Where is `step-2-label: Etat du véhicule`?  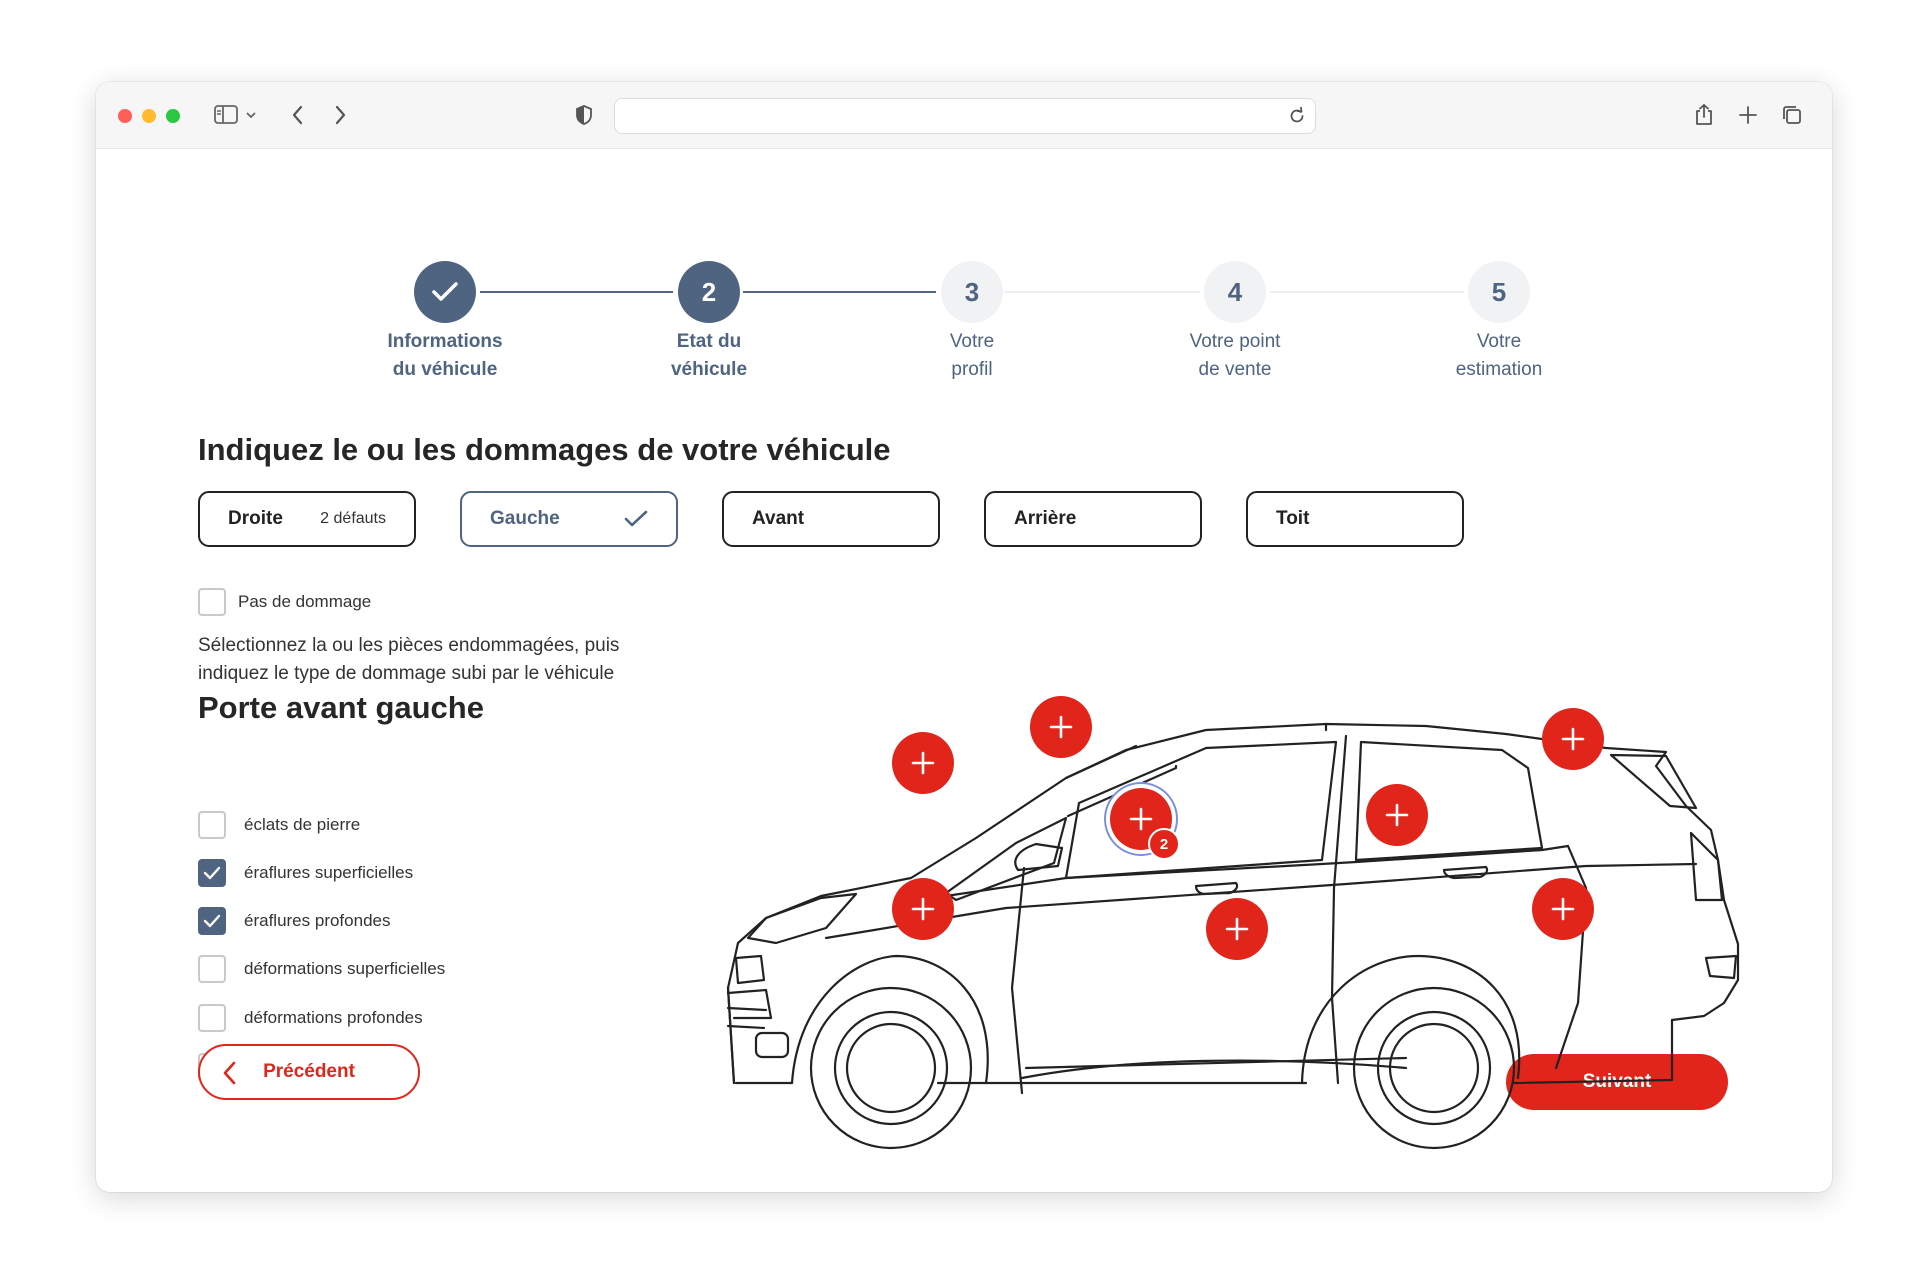 step-2-label: Etat du véhicule is located at coordinates (709, 355).